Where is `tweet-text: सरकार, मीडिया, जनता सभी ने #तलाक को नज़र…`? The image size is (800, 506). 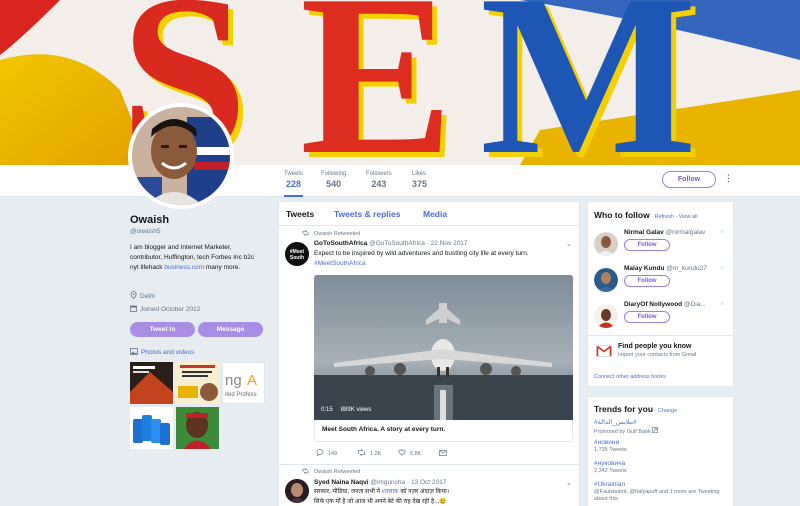
tweet-text: सरकार, मीडिया, जनता सभी ने #तलाक को नज़र… is located at coordinates (441, 497).